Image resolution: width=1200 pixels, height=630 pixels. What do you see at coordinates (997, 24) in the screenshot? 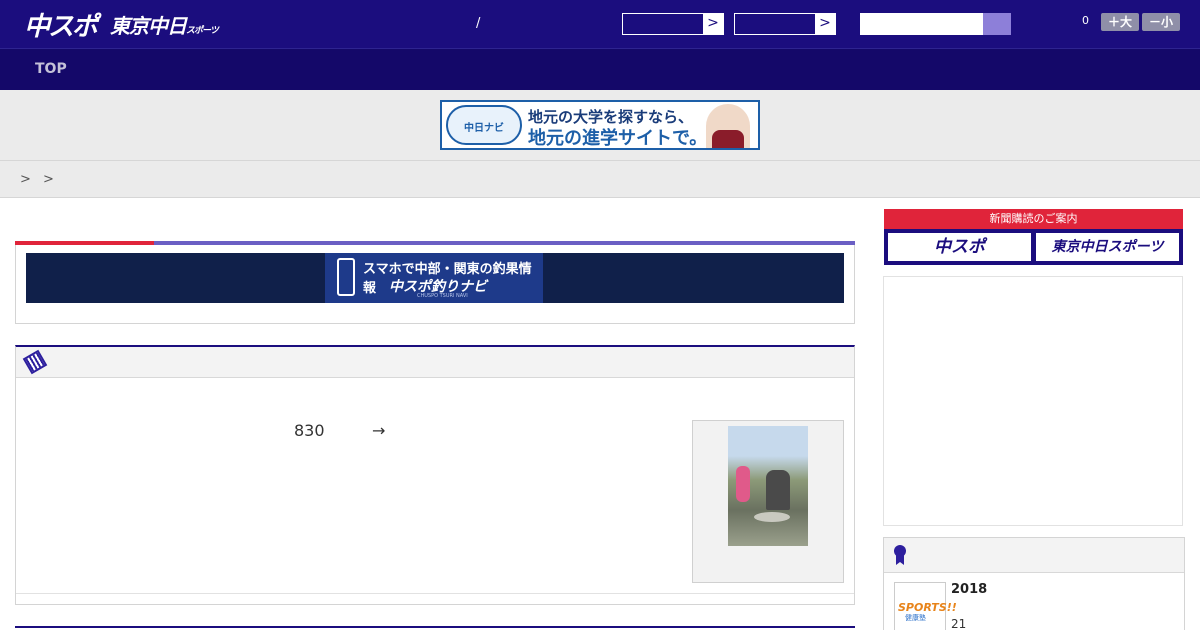
I see `search-button` at bounding box center [997, 24].